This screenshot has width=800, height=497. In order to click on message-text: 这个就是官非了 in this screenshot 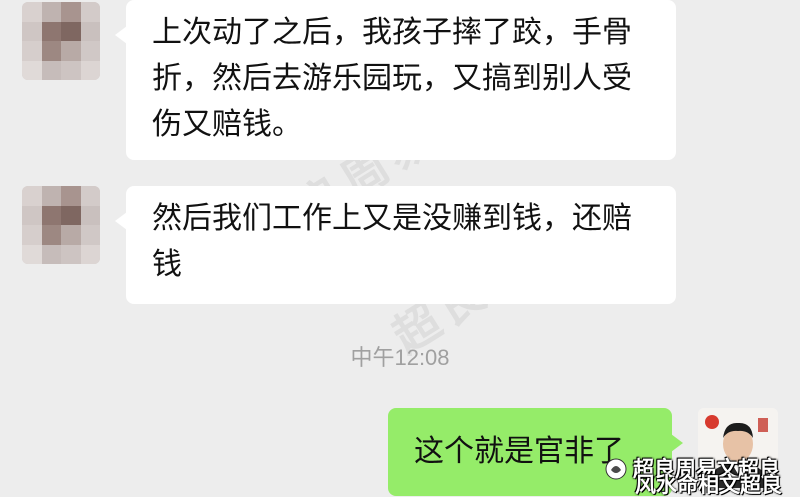, I will do `click(519, 451)`.